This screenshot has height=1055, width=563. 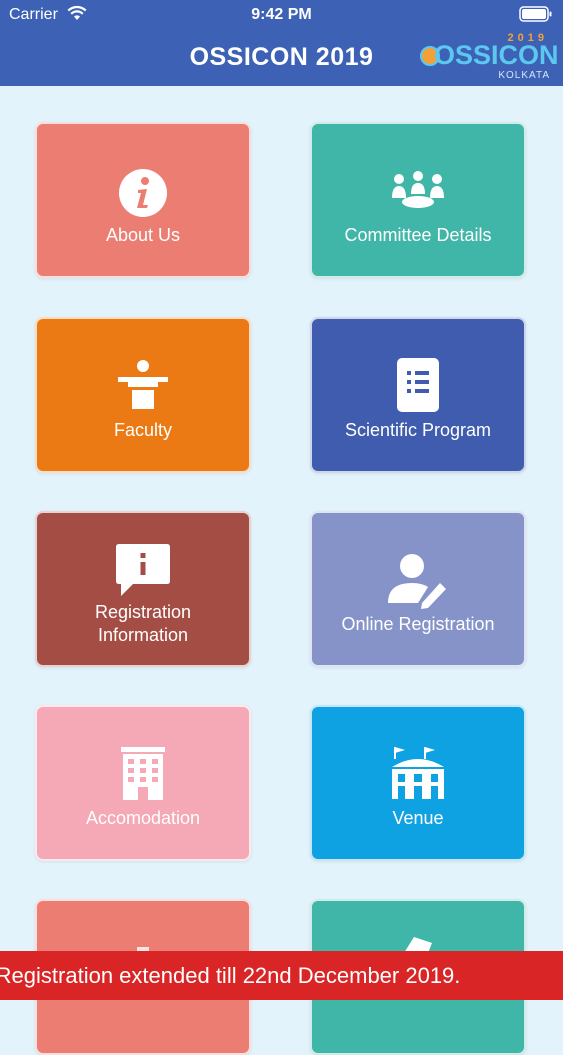 I want to click on committee-details-tile: Committee Details, so click(x=418, y=200).